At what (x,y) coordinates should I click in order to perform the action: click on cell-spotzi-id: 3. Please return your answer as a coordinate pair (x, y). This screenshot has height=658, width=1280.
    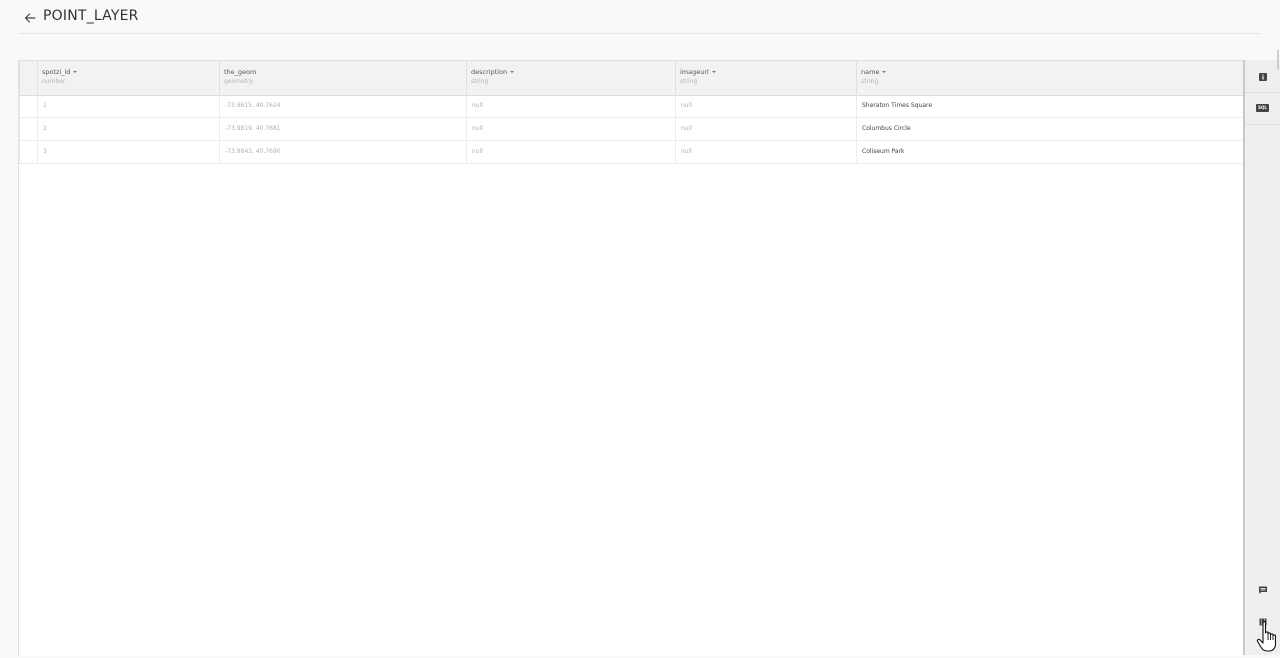
    Looking at the image, I should click on (128, 152).